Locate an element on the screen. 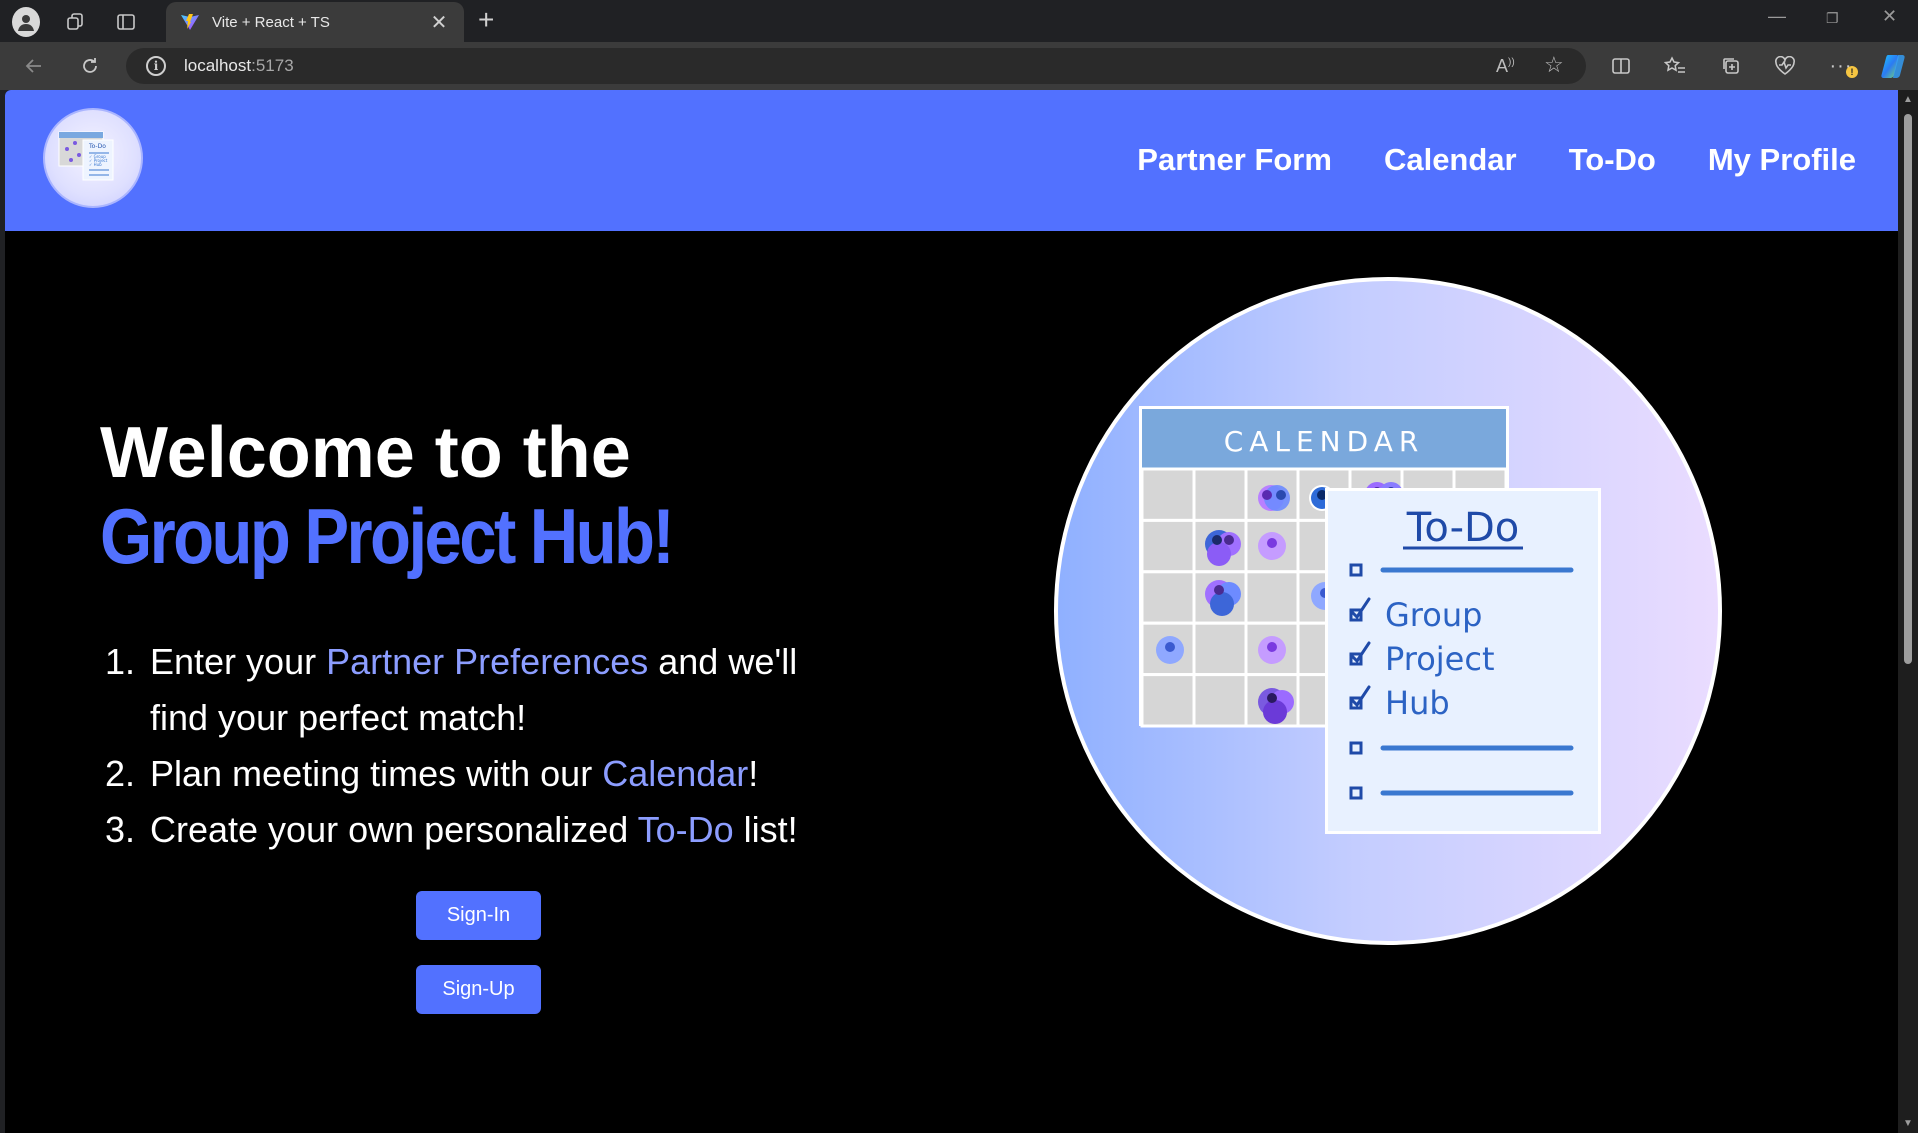 The width and height of the screenshot is (1918, 1133). sign-up-button: Sign-Up is located at coordinates (478, 989).